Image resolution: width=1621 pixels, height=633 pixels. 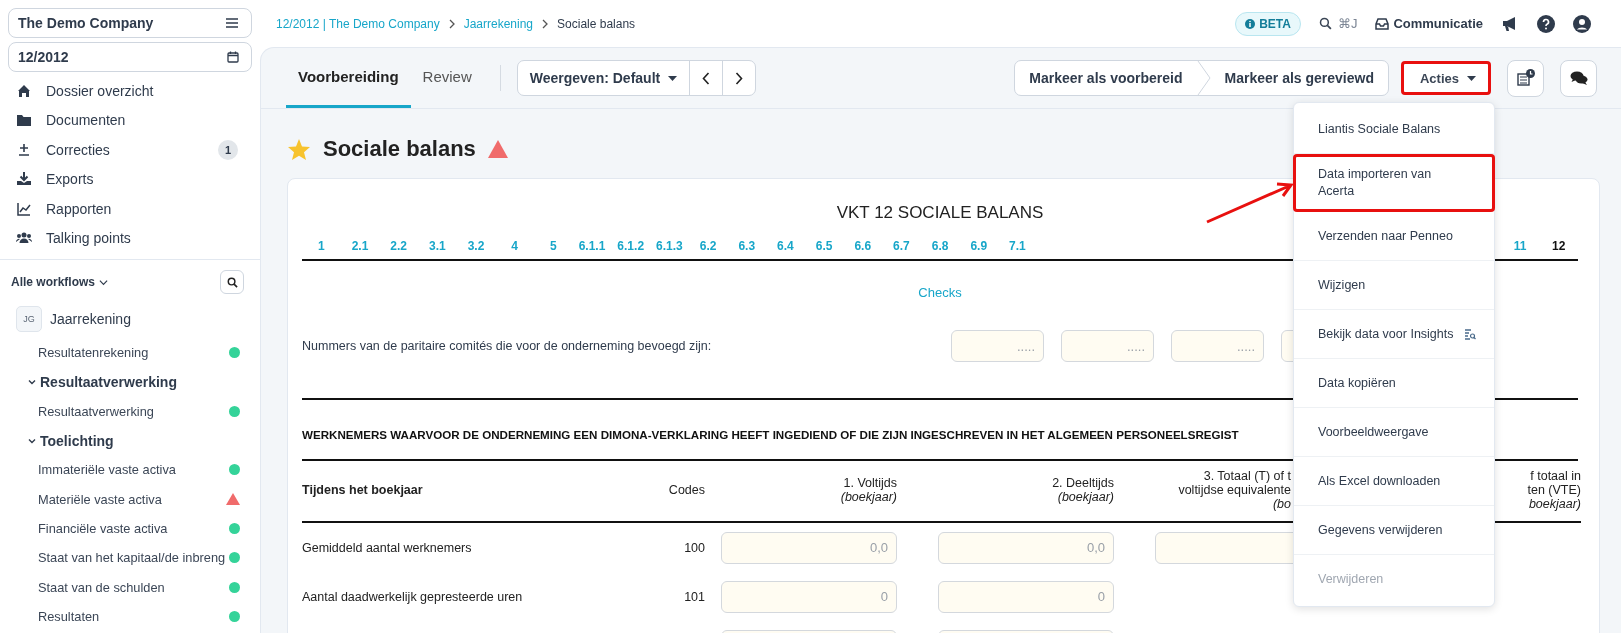 I want to click on calendar-icon, so click(x=233, y=57).